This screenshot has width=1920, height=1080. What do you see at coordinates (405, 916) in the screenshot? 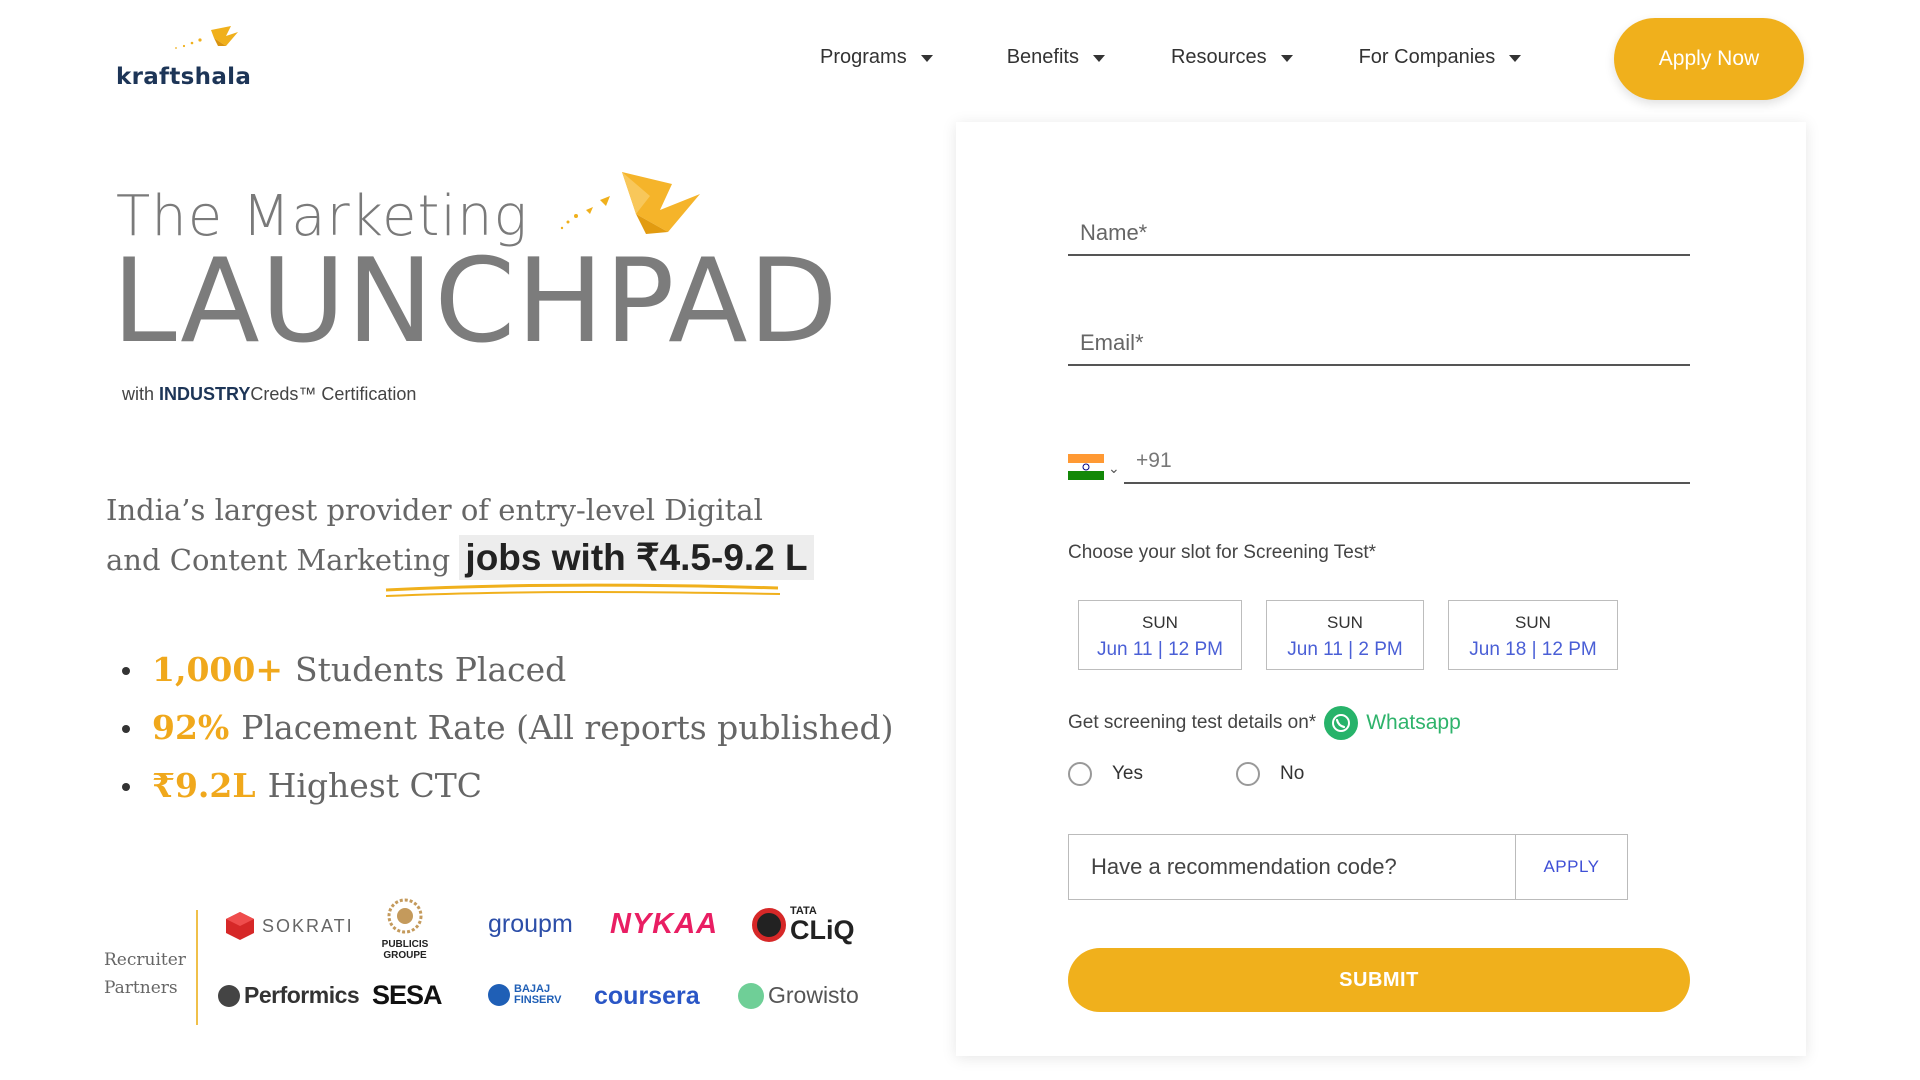
I see `publicis-lion-icon` at bounding box center [405, 916].